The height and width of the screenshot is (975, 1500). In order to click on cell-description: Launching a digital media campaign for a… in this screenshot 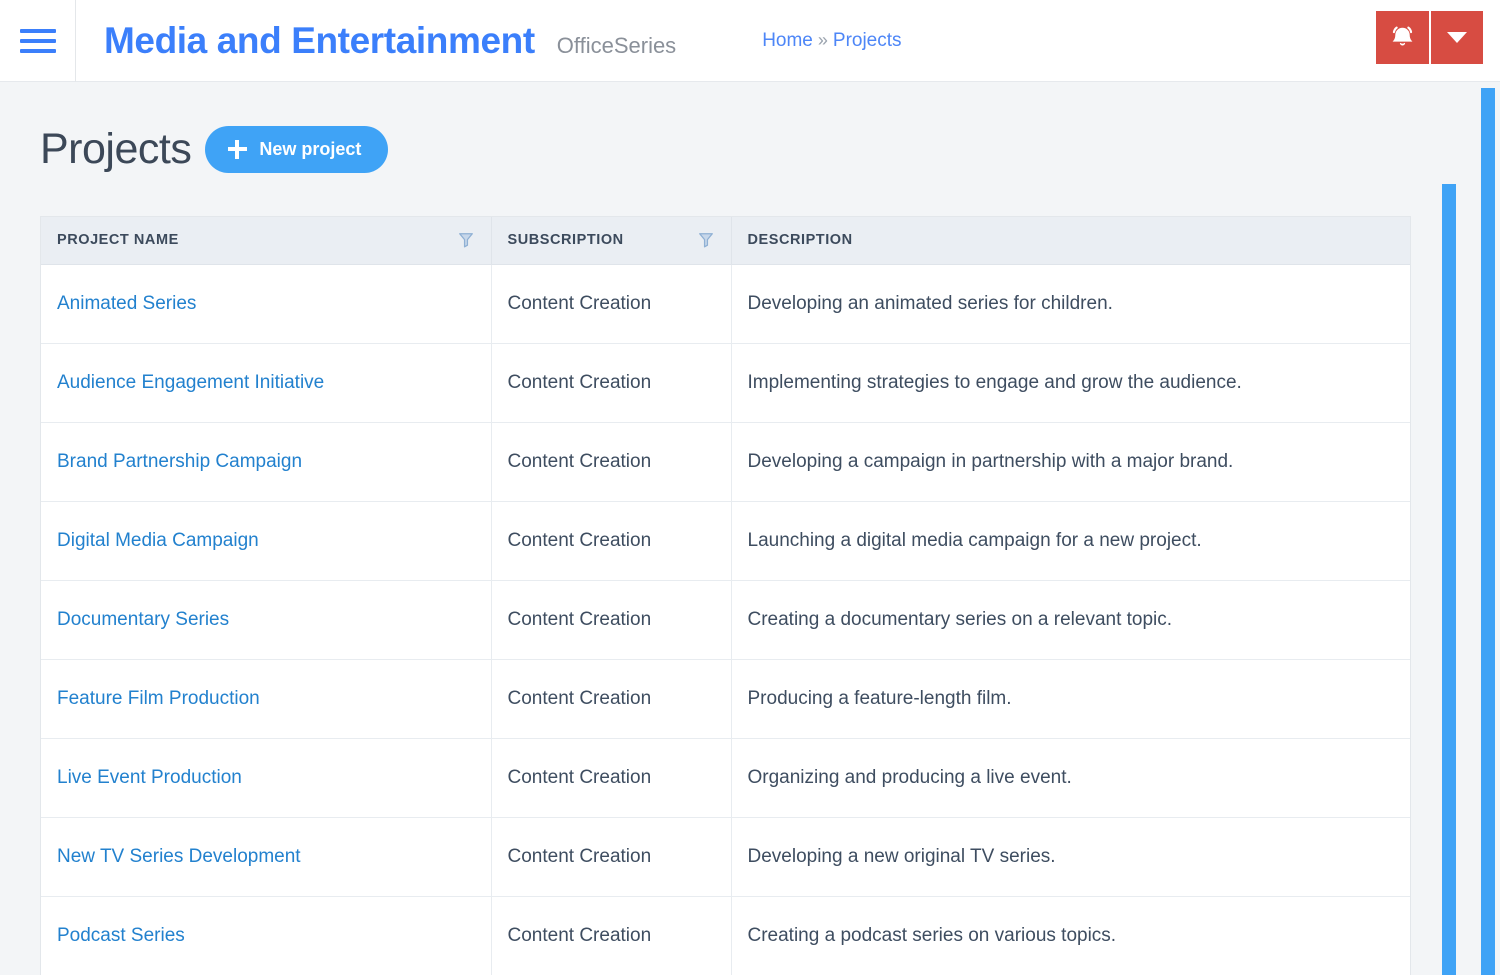, I will do `click(1070, 541)`.